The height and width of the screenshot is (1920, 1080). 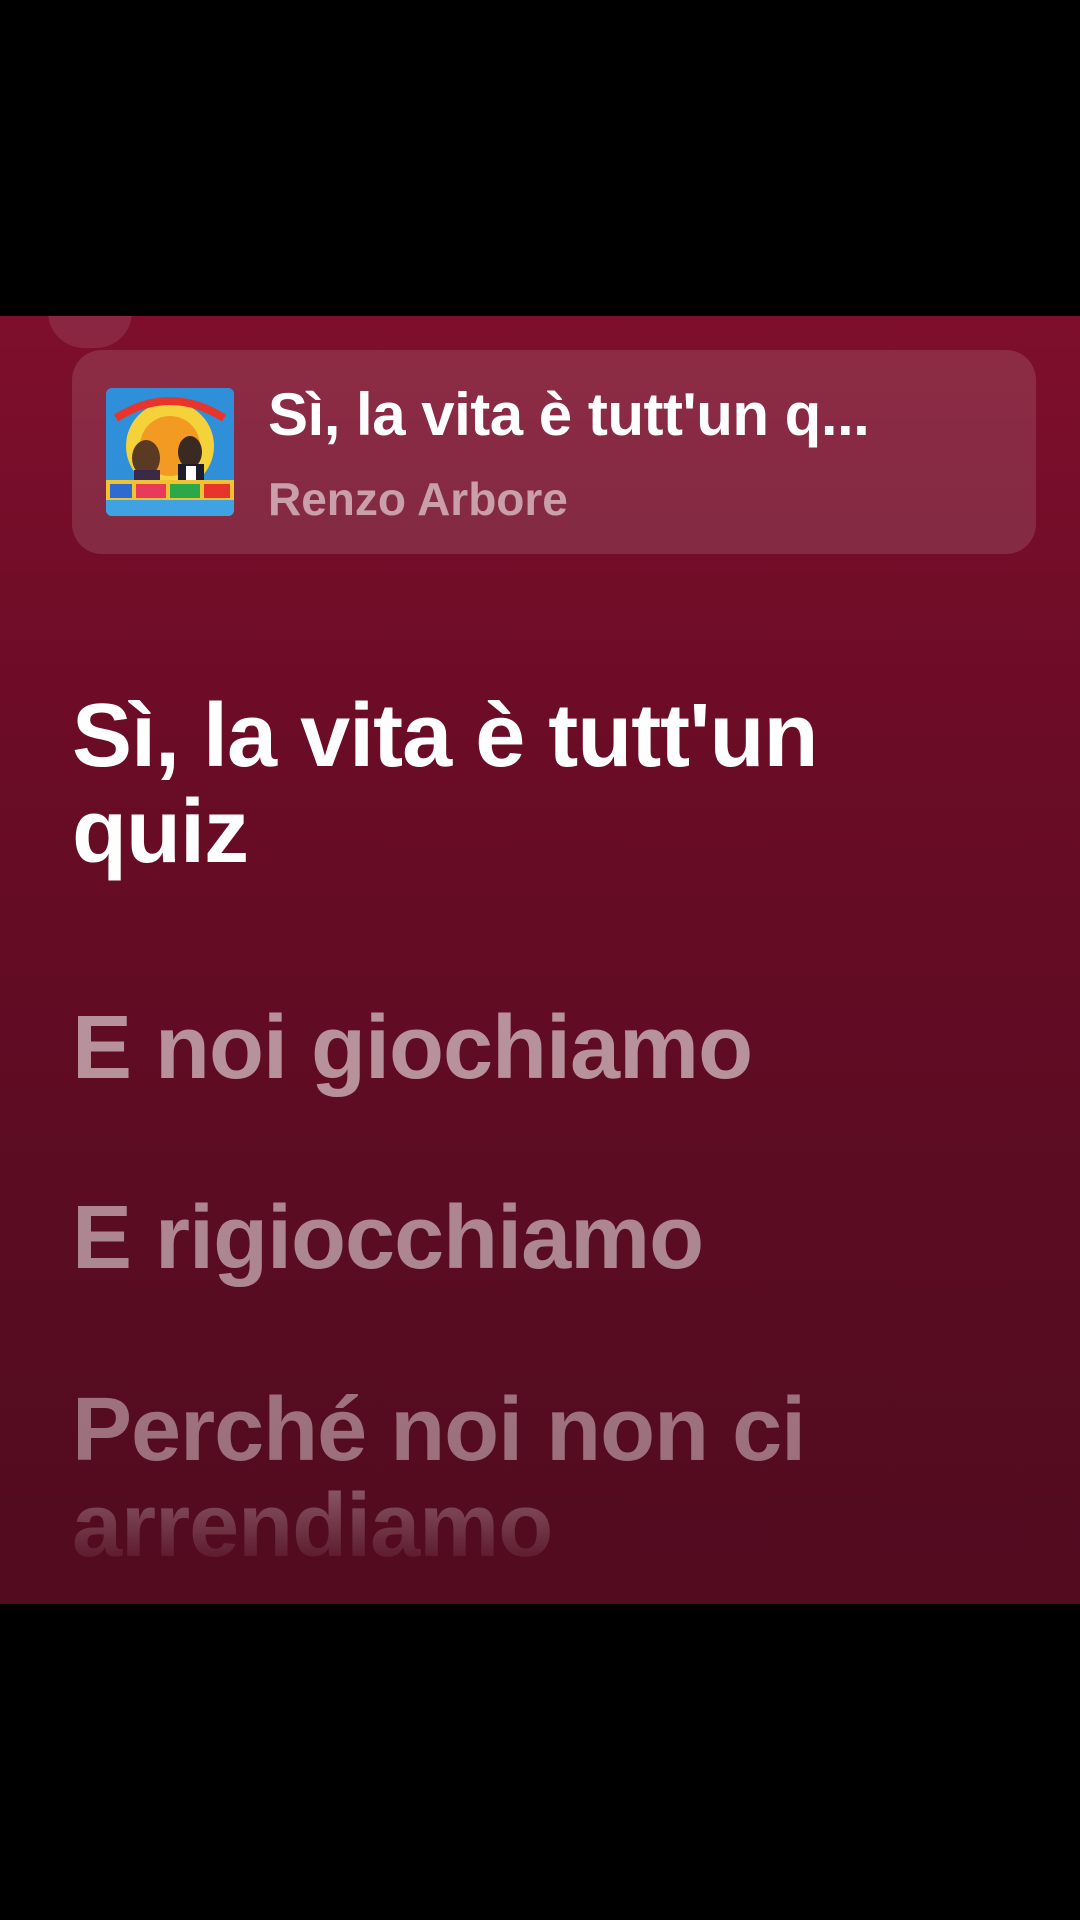 What do you see at coordinates (418, 499) in the screenshot?
I see `track-artist: Renzo Arbore` at bounding box center [418, 499].